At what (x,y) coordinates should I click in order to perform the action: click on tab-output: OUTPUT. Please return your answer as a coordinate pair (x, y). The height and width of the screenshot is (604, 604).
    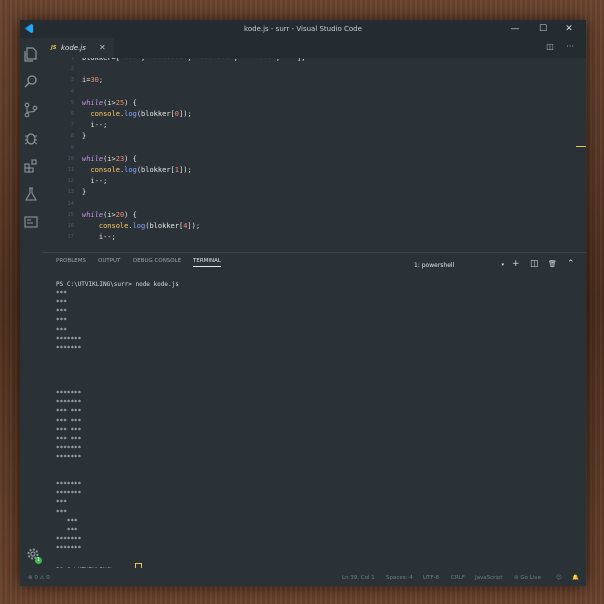
    Looking at the image, I should click on (109, 261).